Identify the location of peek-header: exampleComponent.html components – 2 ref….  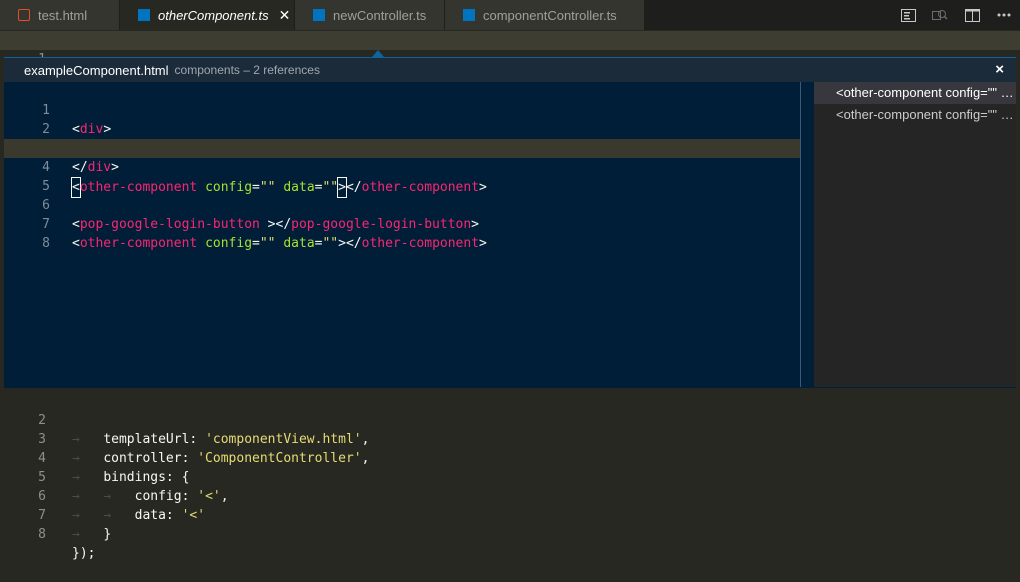
(510, 70).